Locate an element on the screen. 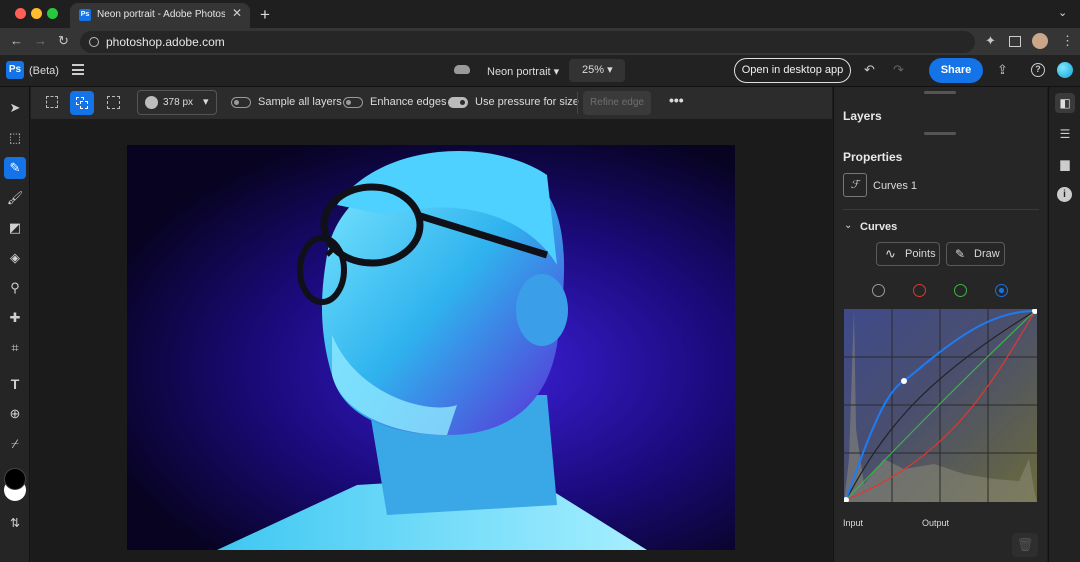  browser-tab: Ps Neon portrait - Adobe Photoshop ✕ is located at coordinates (160, 15).